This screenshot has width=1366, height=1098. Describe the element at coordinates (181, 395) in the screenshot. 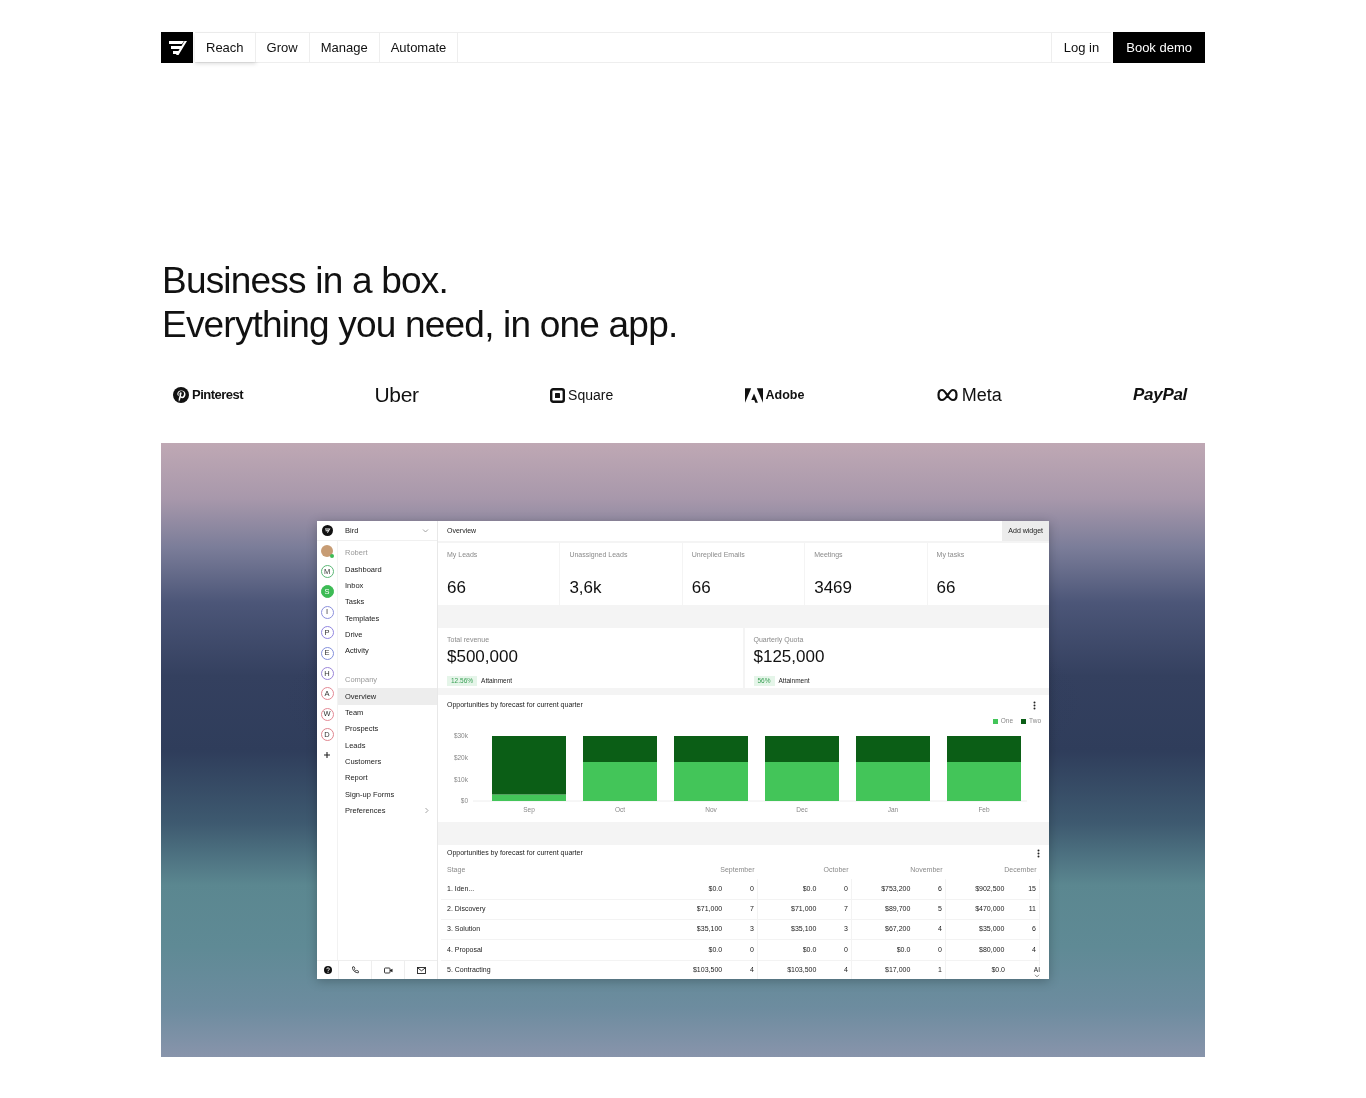

I see `circled-p-icon` at that location.